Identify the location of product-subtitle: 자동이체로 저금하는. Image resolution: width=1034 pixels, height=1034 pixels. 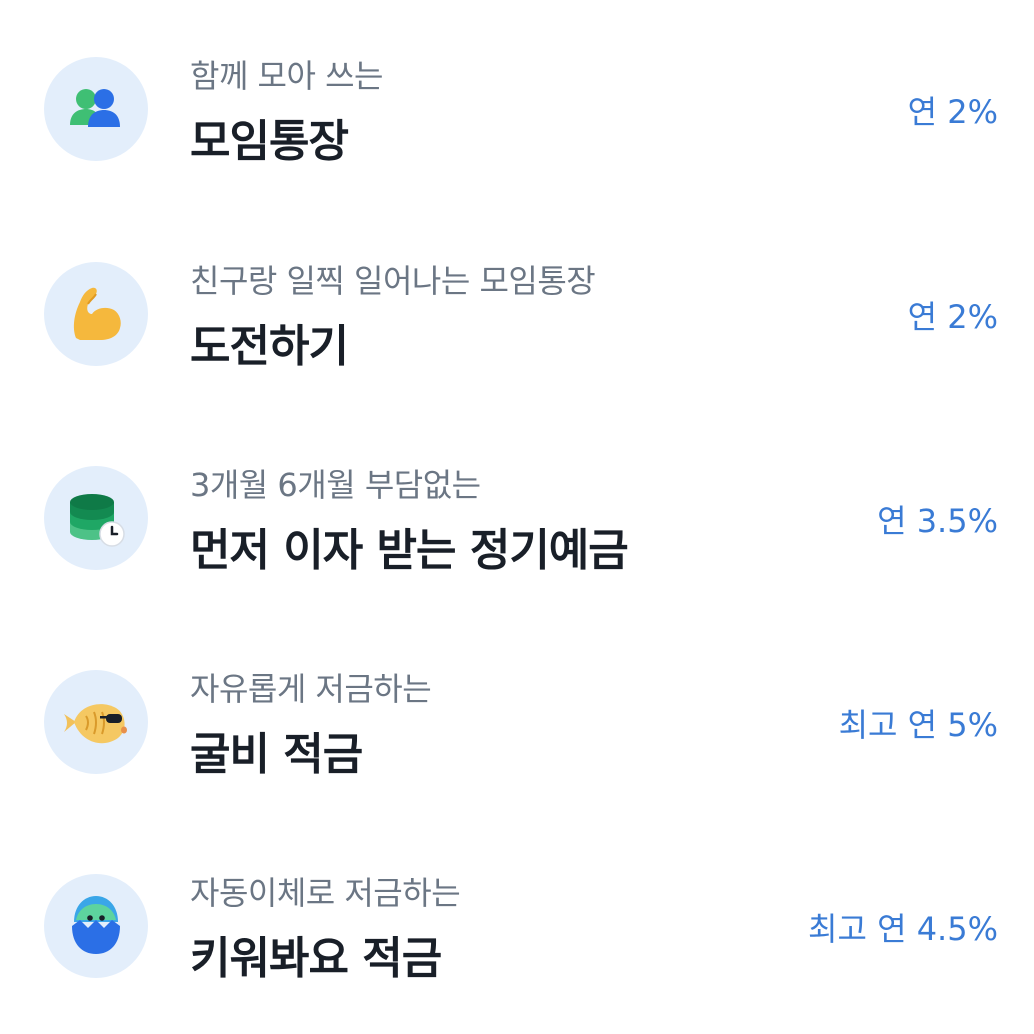
(325, 893).